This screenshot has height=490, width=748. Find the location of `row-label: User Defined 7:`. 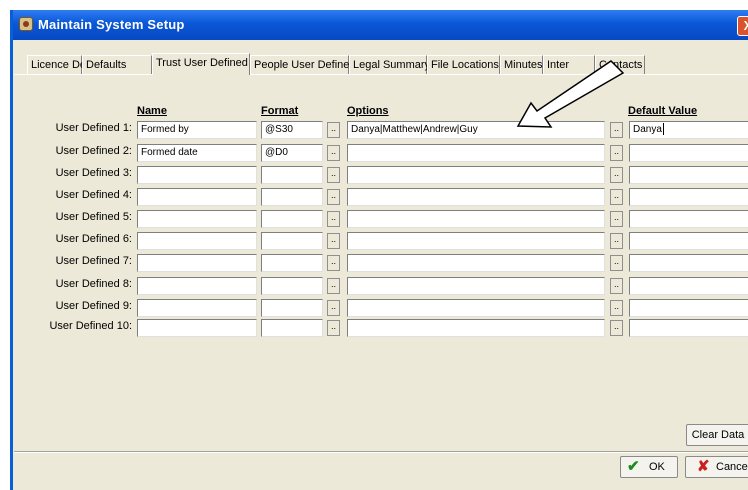

row-label: User Defined 7: is located at coordinates (93, 261).